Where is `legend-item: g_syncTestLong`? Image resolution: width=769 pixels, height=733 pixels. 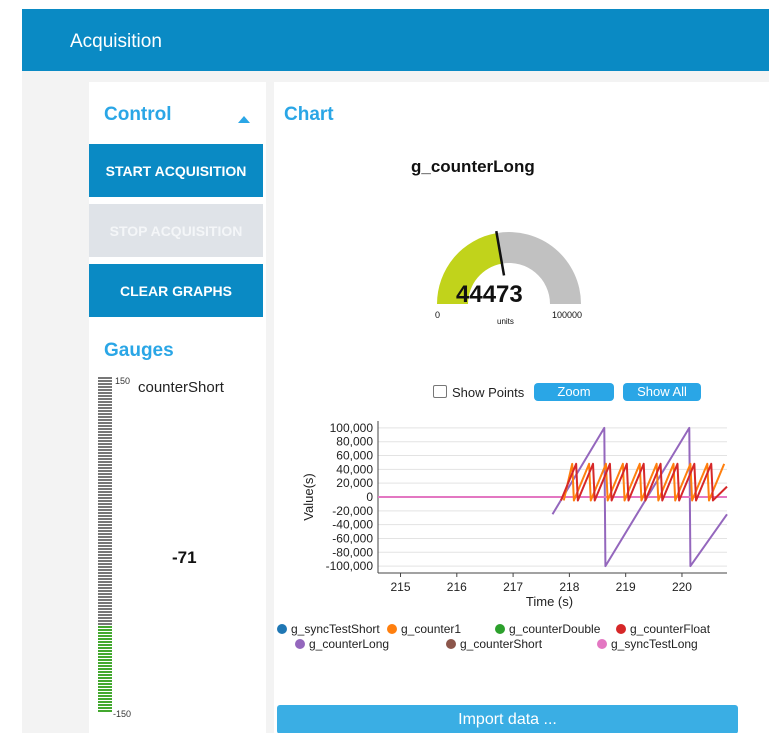
legend-item: g_syncTestLong is located at coordinates (647, 644).